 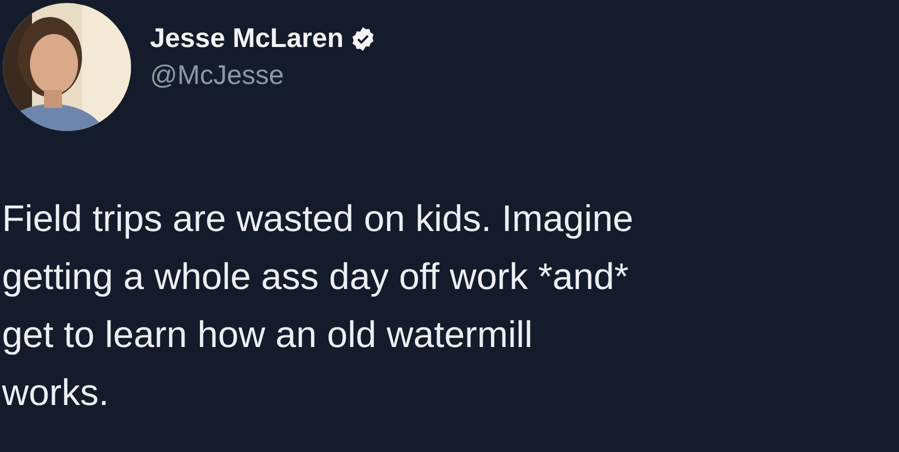 I want to click on author-handle: @McJesse, so click(x=263, y=75).